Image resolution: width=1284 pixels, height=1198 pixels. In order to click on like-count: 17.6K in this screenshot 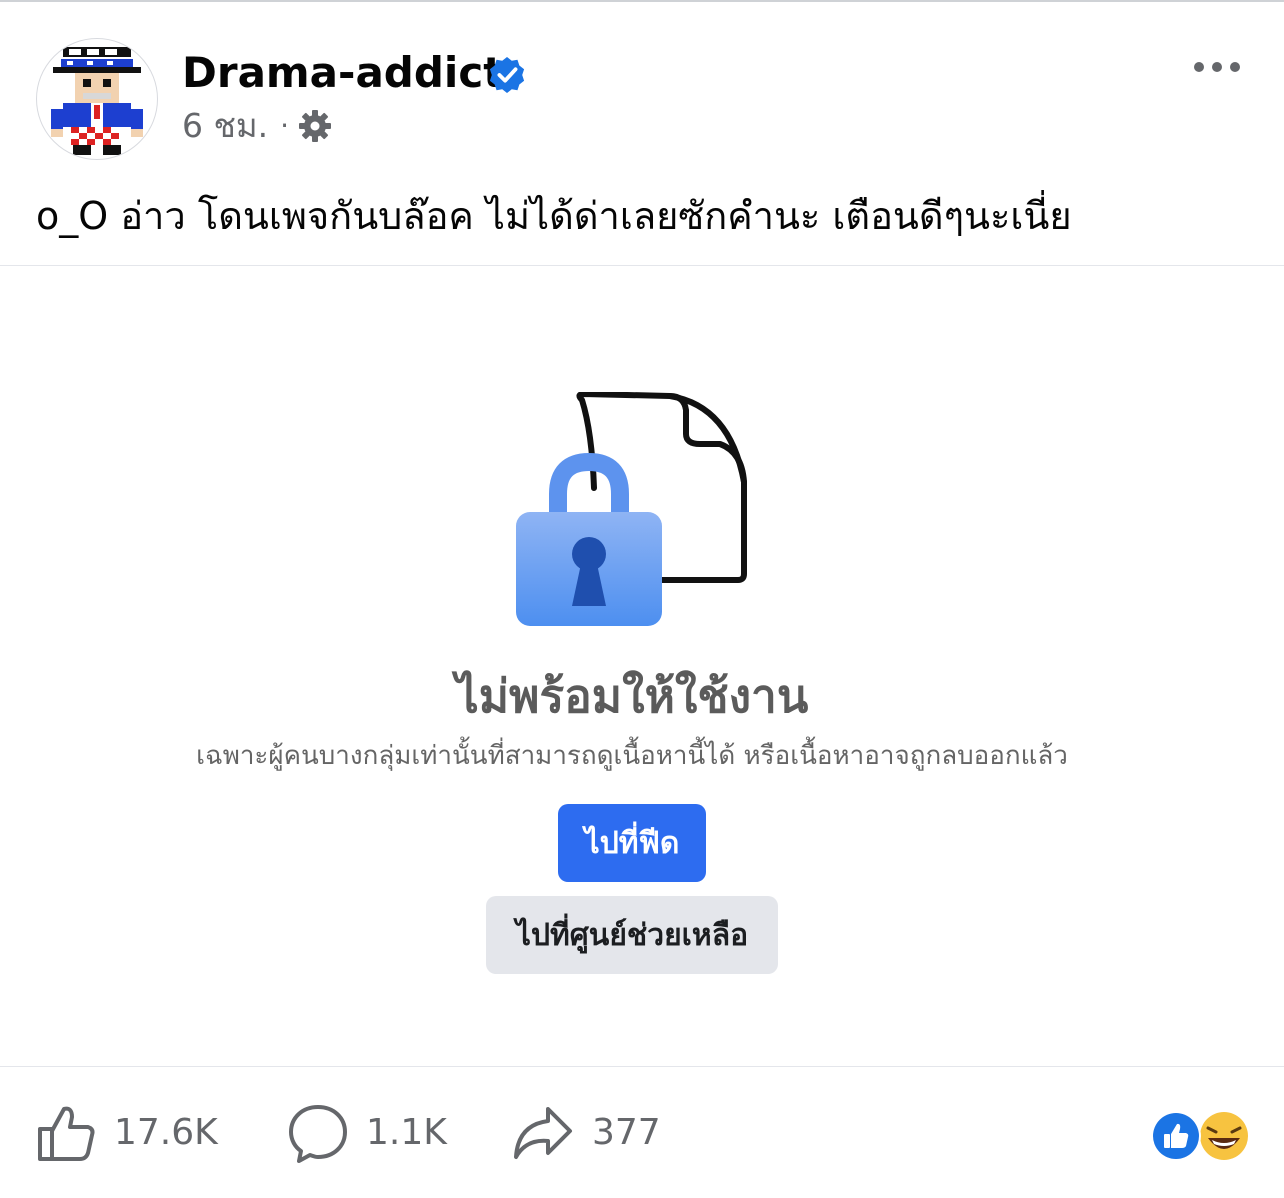, I will do `click(166, 1132)`.